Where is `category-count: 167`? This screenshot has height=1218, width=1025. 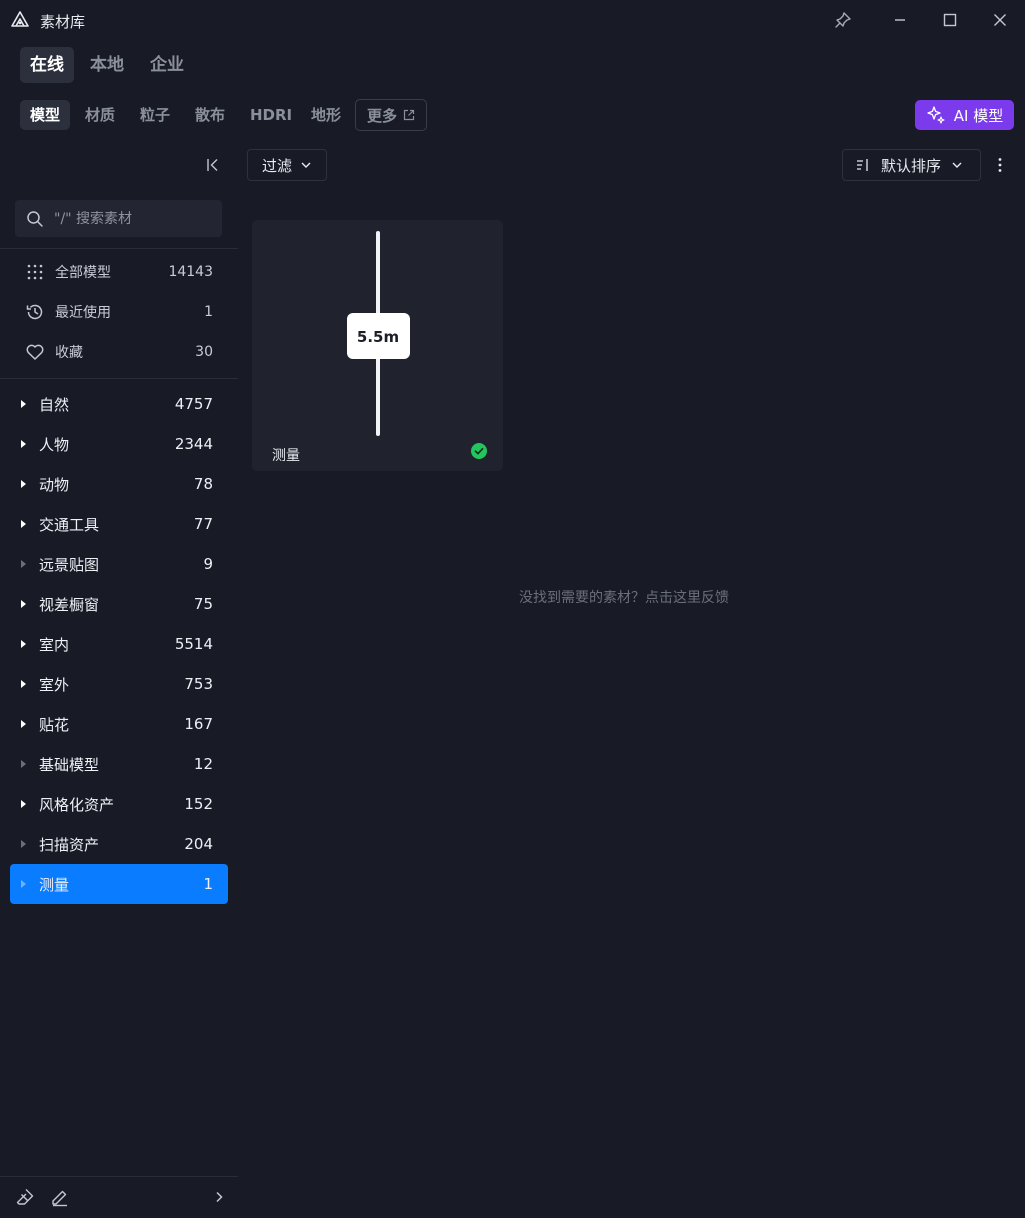 category-count: 167 is located at coordinates (198, 724).